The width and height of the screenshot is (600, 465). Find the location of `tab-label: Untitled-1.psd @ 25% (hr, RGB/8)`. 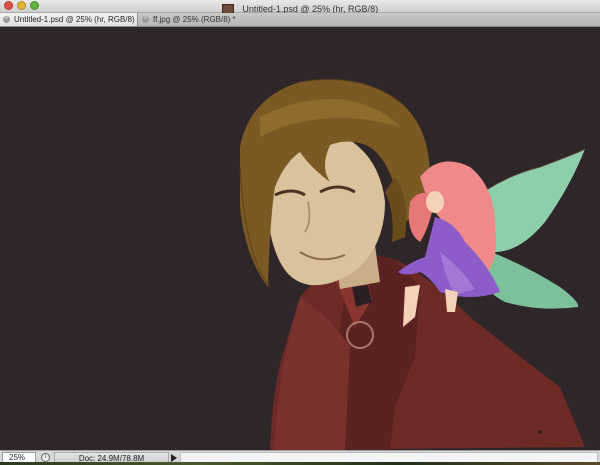

tab-label: Untitled-1.psd @ 25% (hr, RGB/8) is located at coordinates (74, 19).